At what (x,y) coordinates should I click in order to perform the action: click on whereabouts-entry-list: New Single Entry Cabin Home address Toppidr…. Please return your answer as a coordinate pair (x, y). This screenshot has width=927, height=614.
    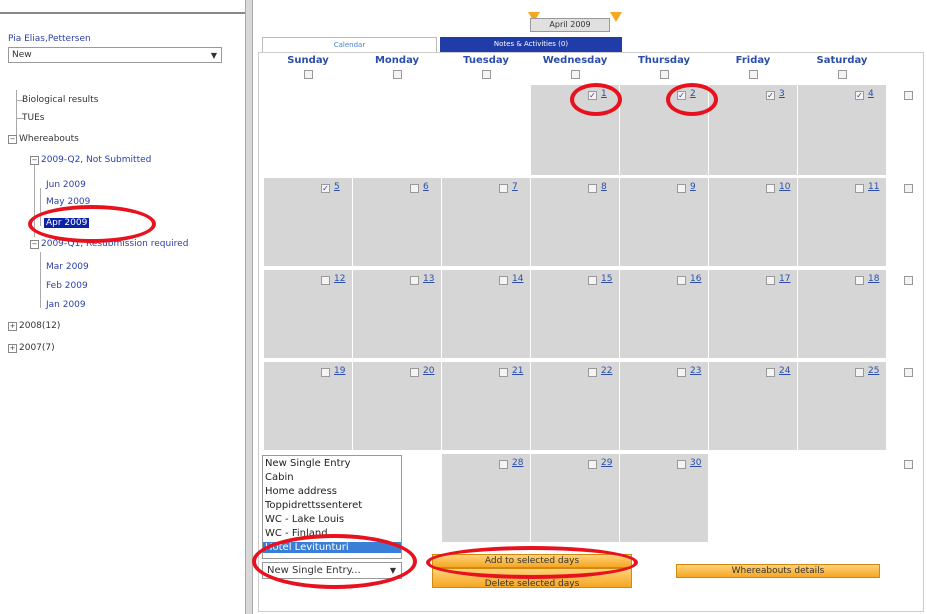
    Looking at the image, I should click on (332, 507).